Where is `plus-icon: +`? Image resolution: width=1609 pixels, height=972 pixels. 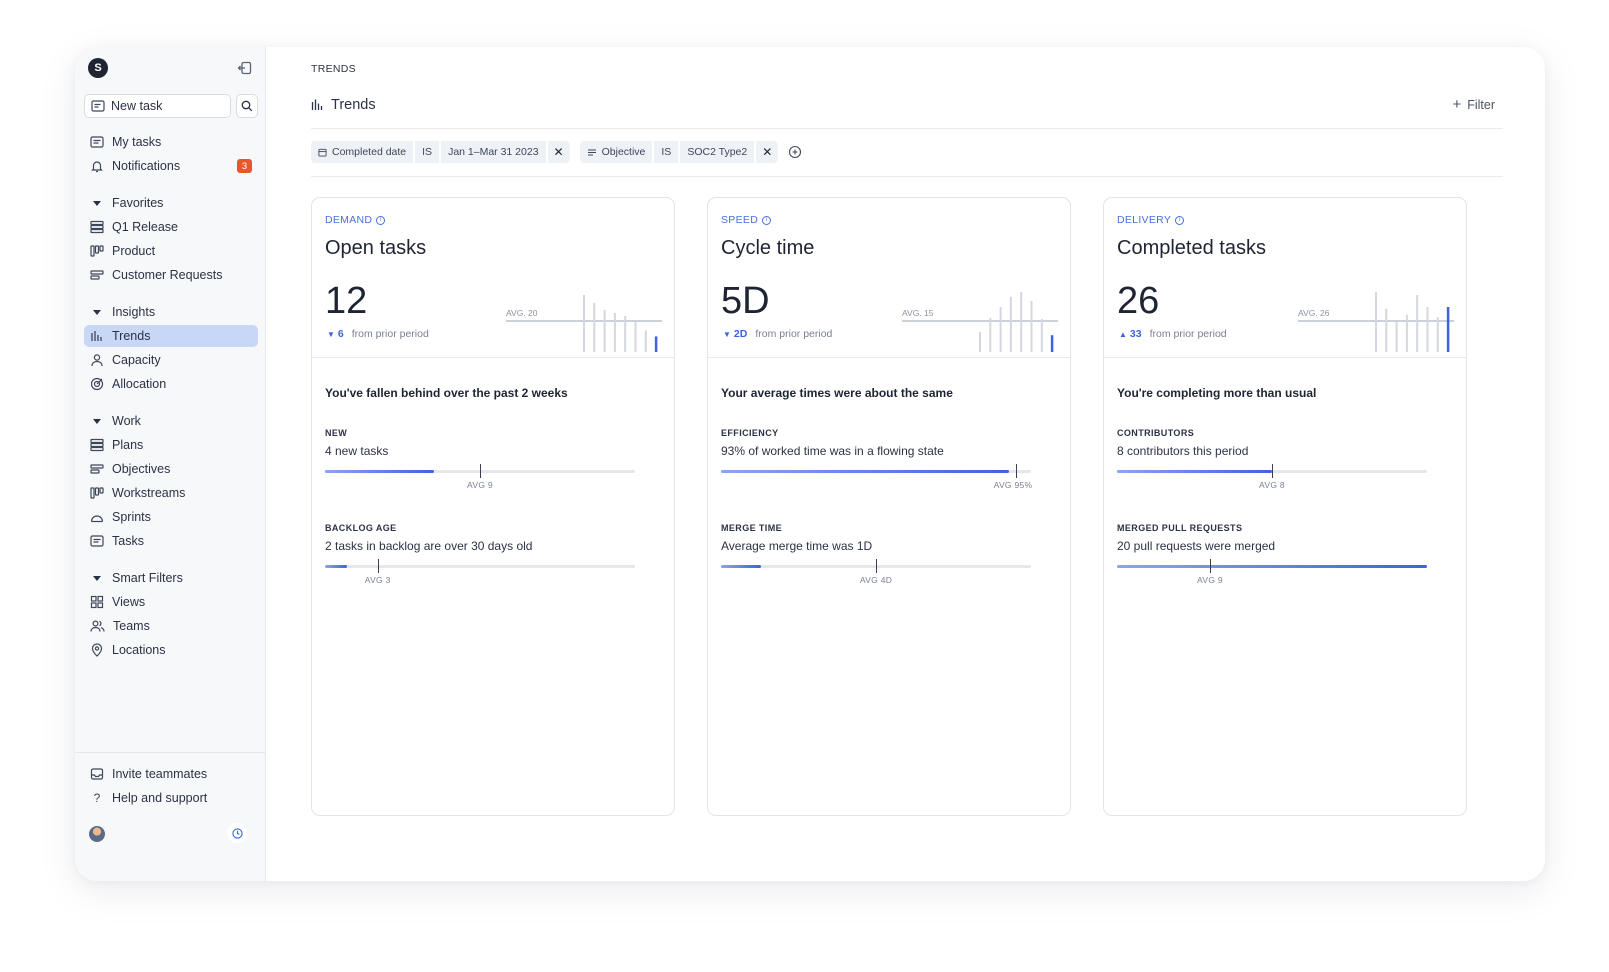
plus-icon: + is located at coordinates (1457, 104).